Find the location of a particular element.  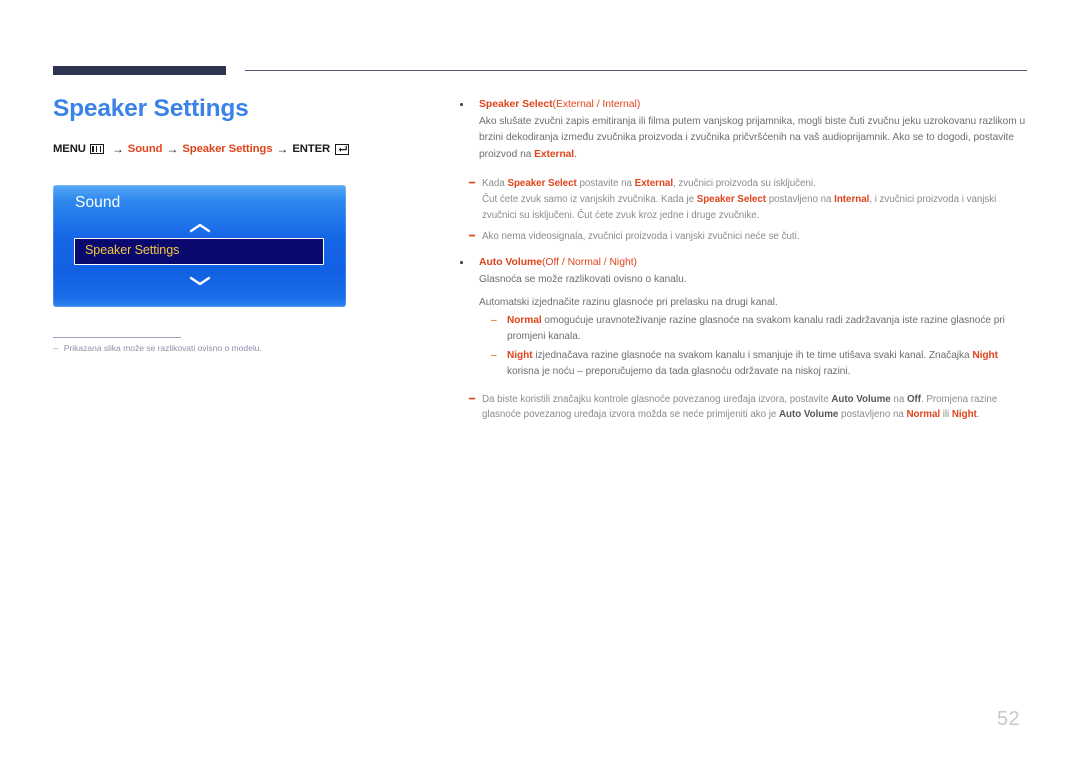

note-1-line2-bold-1: Speaker Select is located at coordinates (731, 200).